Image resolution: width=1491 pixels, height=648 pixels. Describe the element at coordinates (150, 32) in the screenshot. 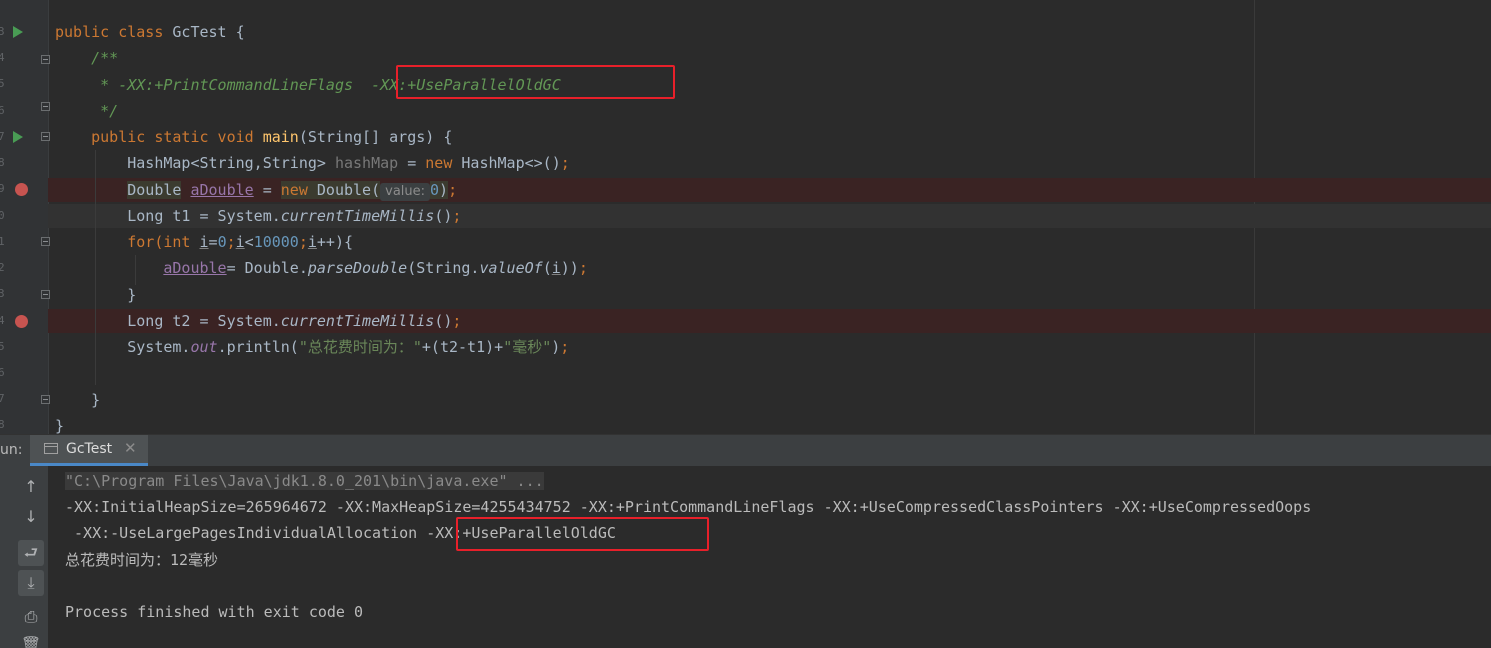

I see `code-line: public class GcTest {` at that location.